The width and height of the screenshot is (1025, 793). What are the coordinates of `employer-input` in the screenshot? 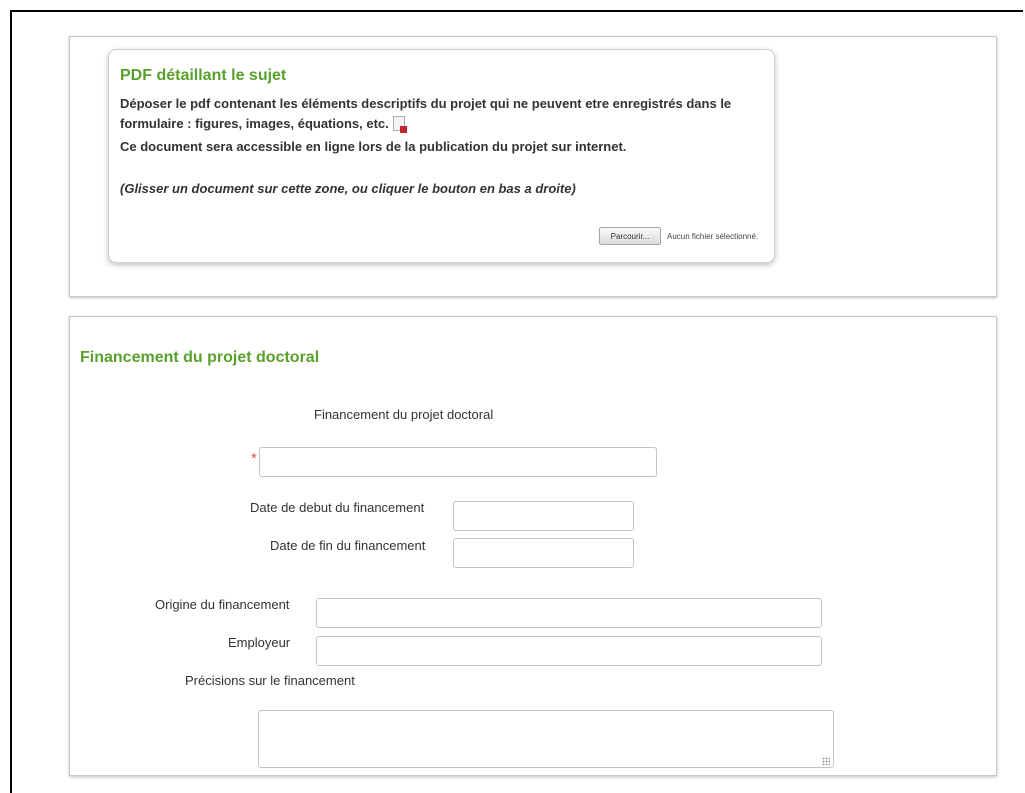 It's located at (569, 651).